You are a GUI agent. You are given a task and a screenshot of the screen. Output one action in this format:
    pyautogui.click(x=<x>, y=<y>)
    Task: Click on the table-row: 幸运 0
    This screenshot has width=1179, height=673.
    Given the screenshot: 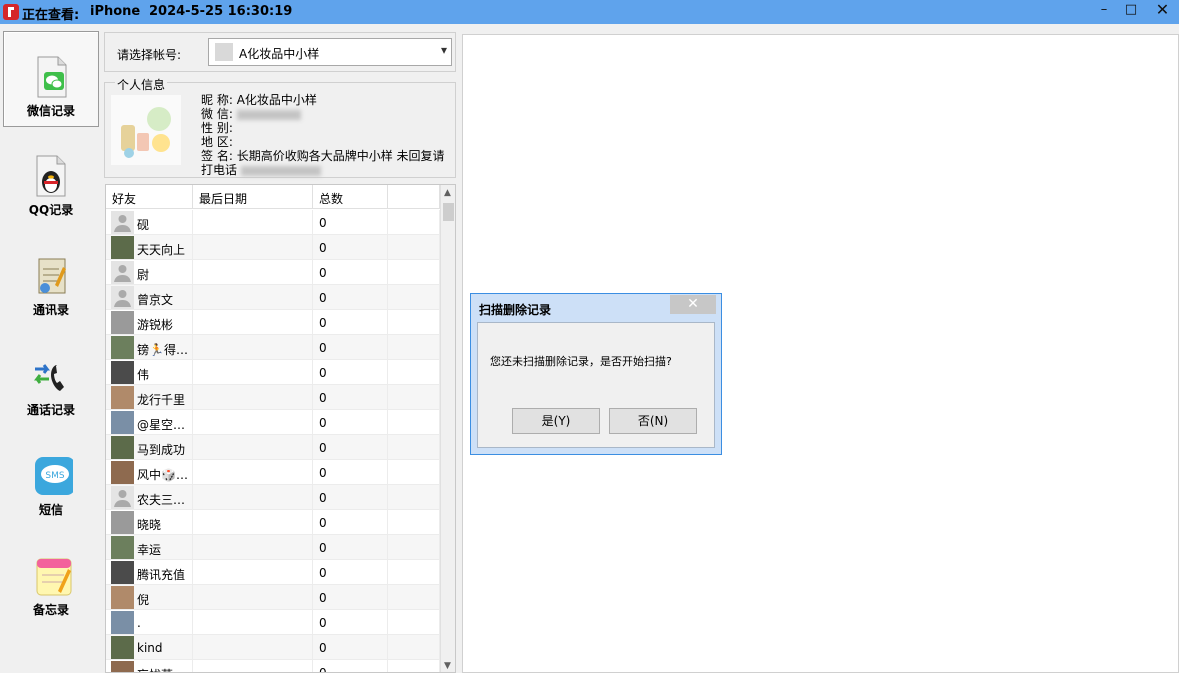 What is the action you would take?
    pyautogui.click(x=273, y=547)
    